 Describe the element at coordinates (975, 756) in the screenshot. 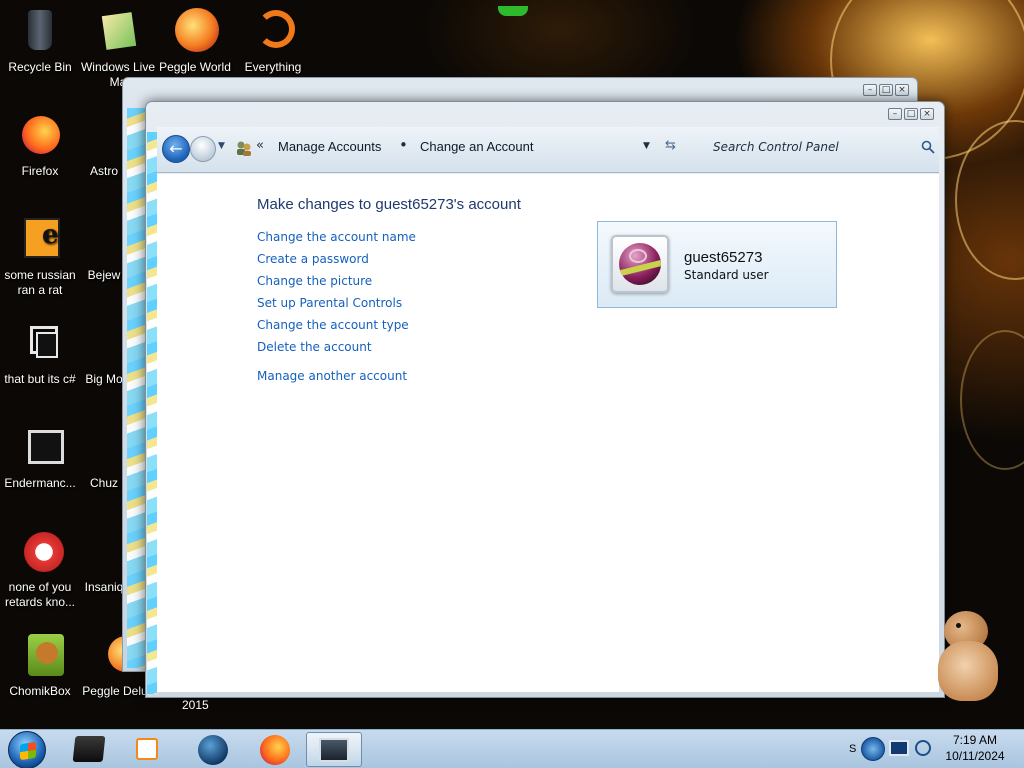

I see `clock-date: 10/11/2024` at that location.